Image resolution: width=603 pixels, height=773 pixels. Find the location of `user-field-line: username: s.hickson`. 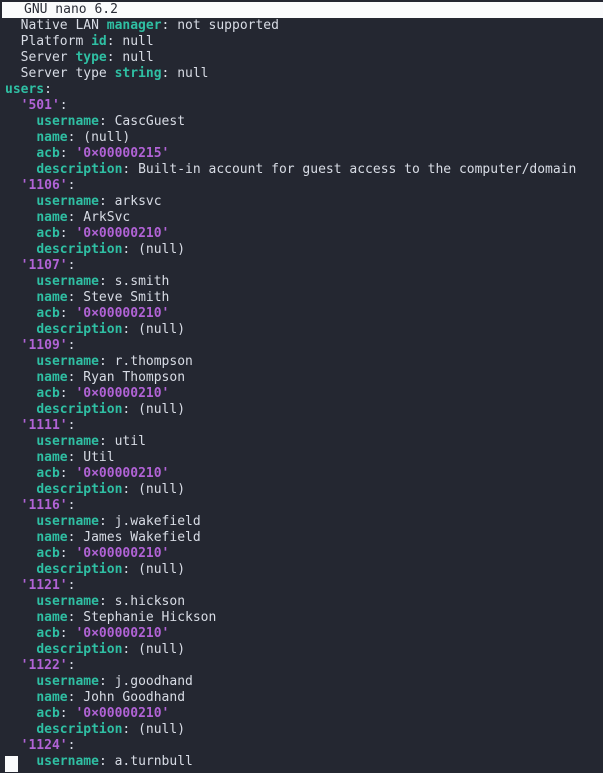

user-field-line: username: s.hickson is located at coordinates (301, 602).